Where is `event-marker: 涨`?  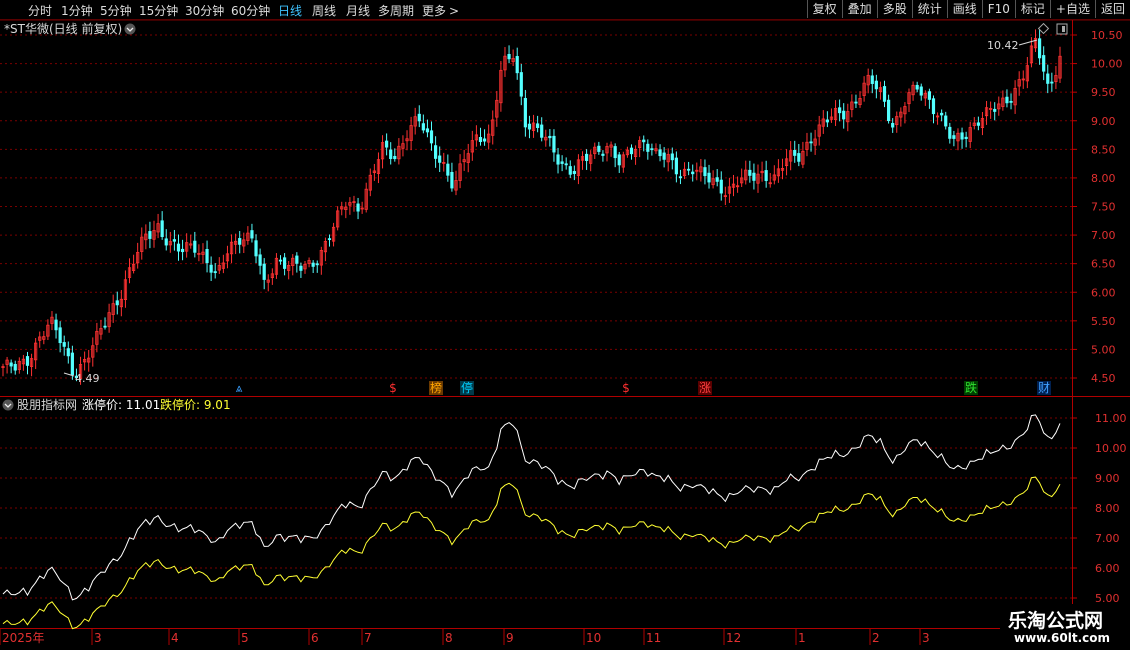 event-marker: 涨 is located at coordinates (705, 387).